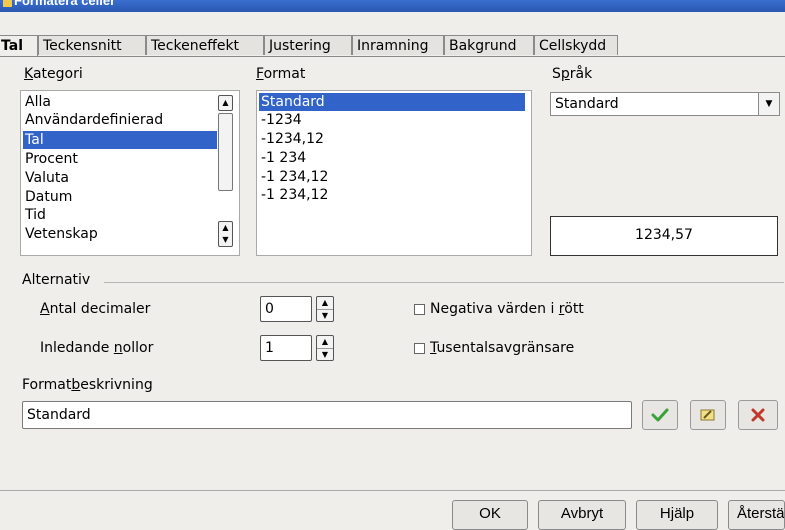 The image size is (785, 530). What do you see at coordinates (95, 309) in the screenshot?
I see `decimals-label: Antal decimaler` at bounding box center [95, 309].